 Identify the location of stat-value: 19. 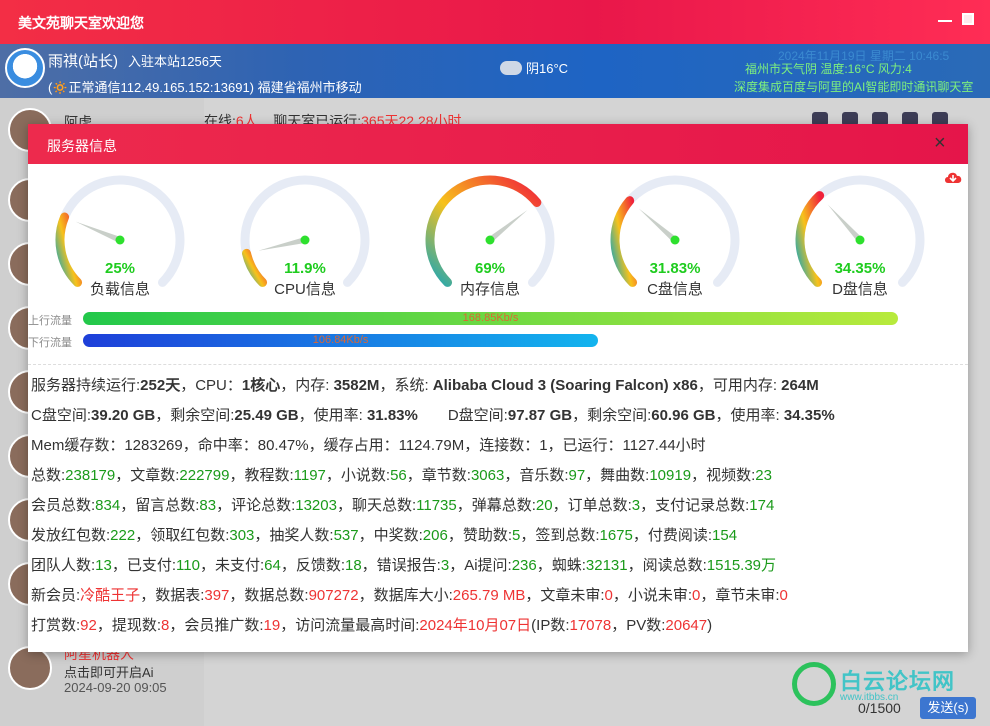
(272, 625).